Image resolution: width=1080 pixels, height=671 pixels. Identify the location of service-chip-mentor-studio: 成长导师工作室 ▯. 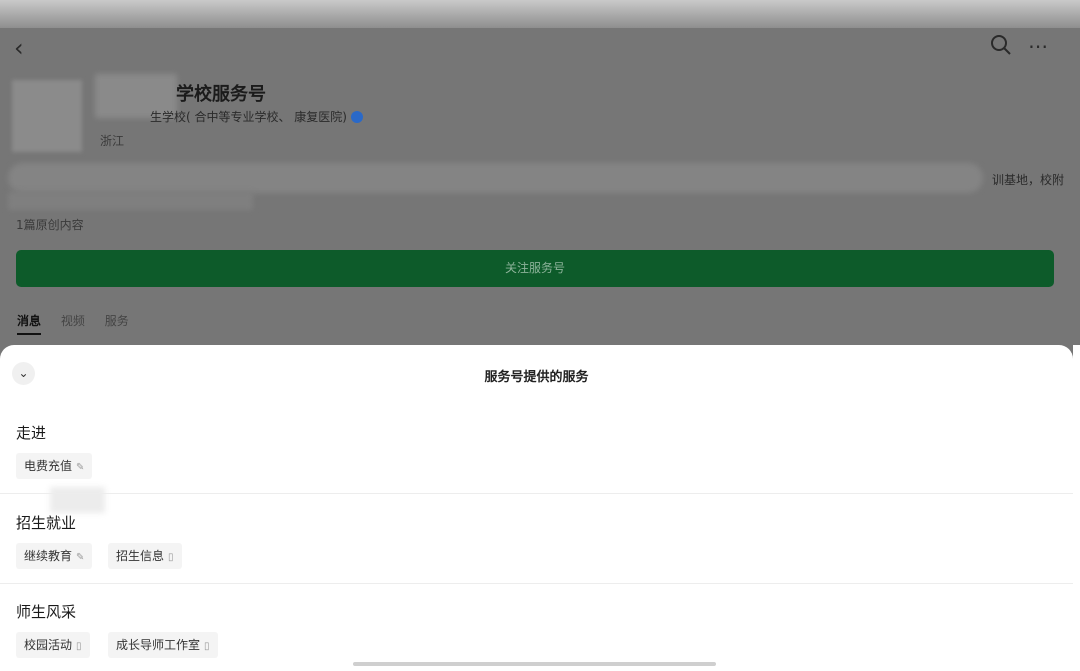
(163, 645).